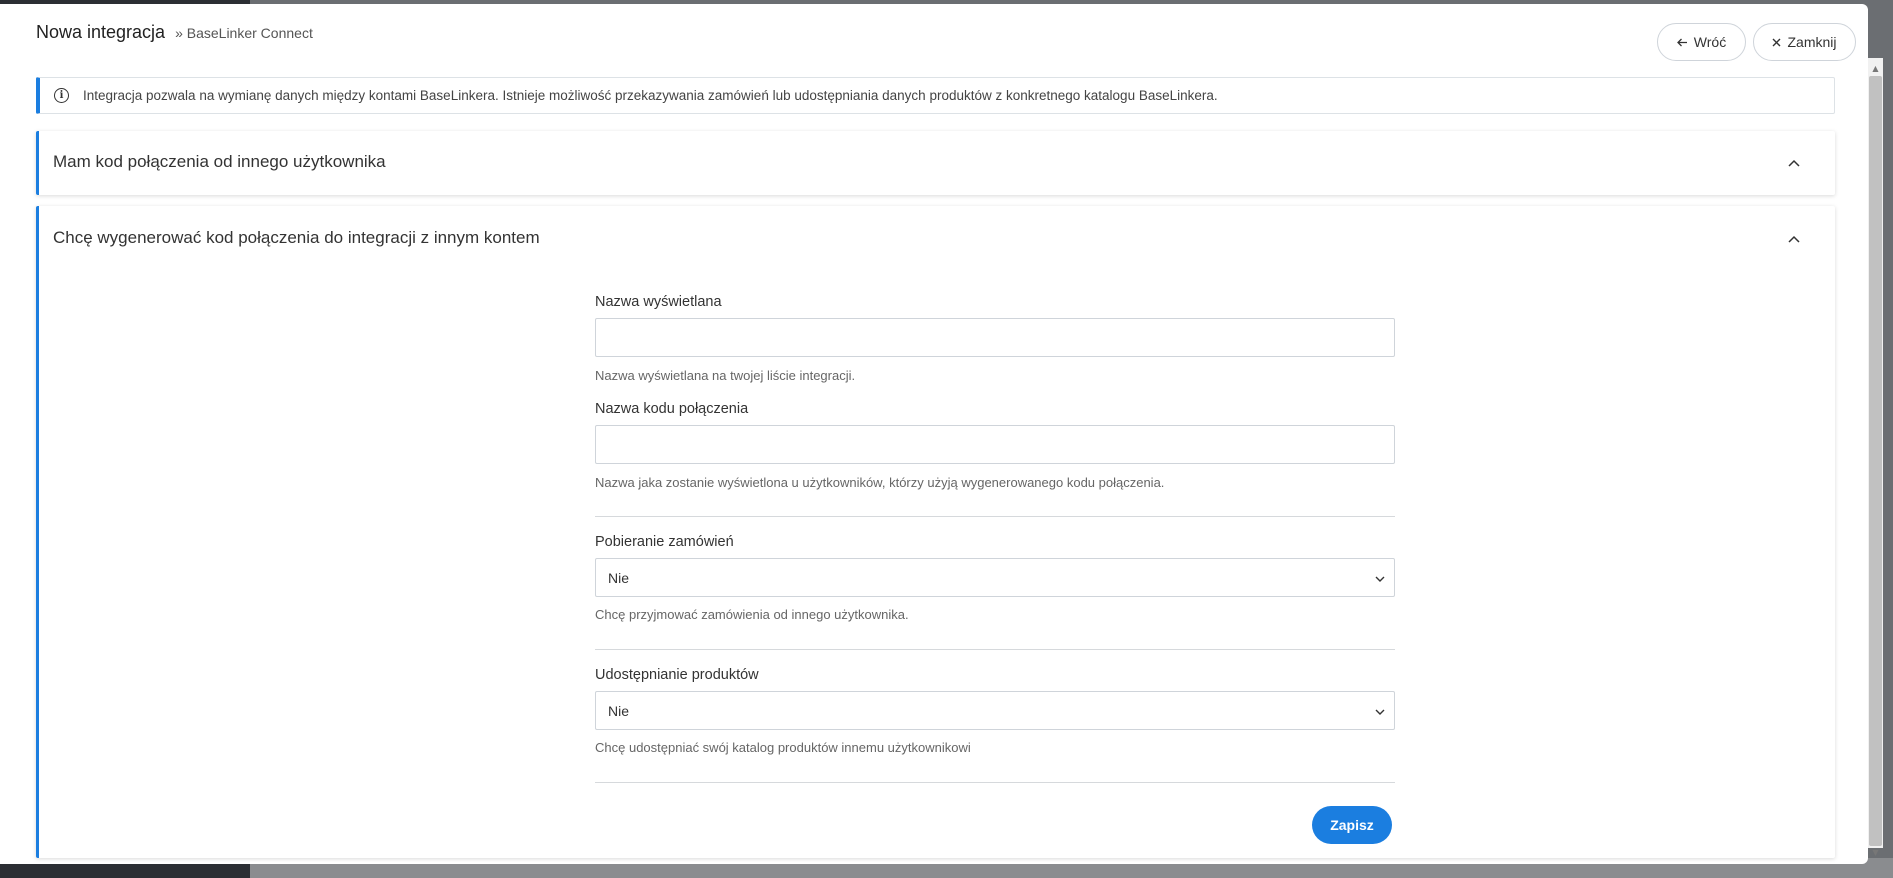 Image resolution: width=1893 pixels, height=878 pixels. Describe the element at coordinates (935, 163) in the screenshot. I see `panel-have-connection-code: Mam kod połączenia od innego użytkownika` at that location.